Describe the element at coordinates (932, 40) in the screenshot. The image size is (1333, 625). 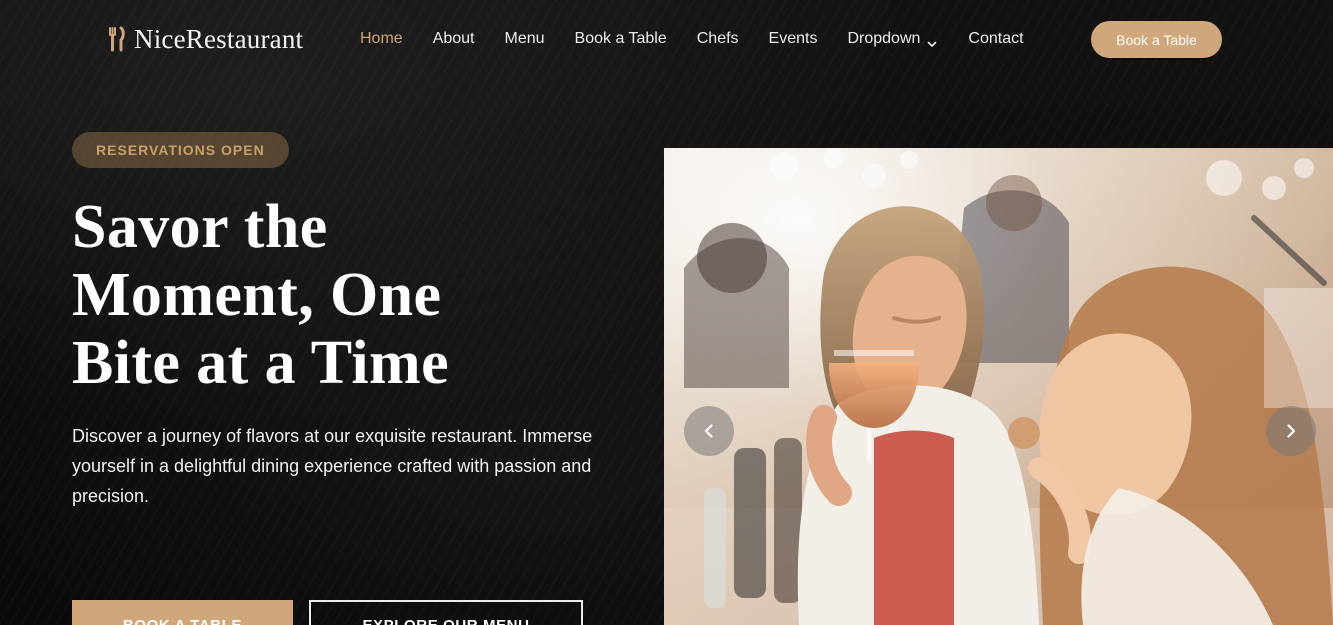
I see `chevron-down-icon` at that location.